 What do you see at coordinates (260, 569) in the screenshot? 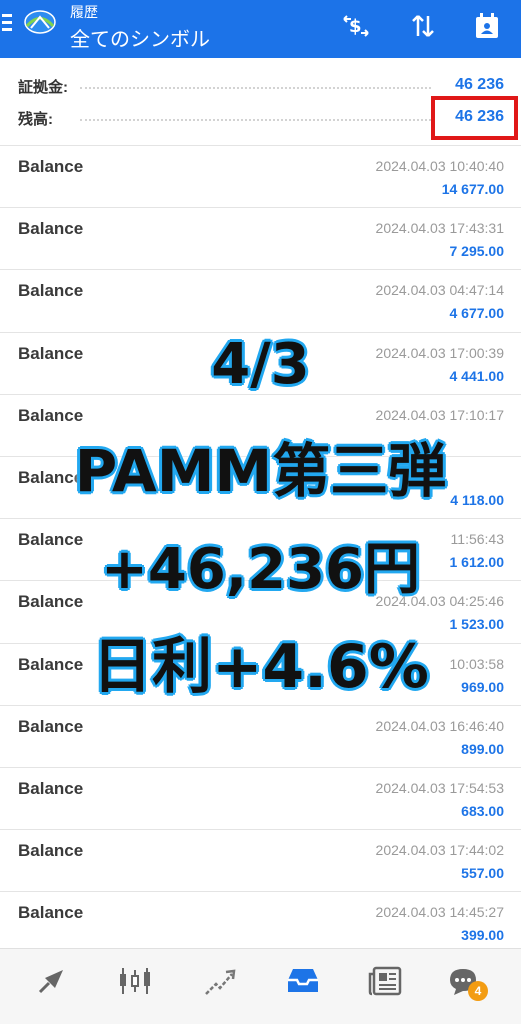
I see `overlay-profit: +46,236円` at bounding box center [260, 569].